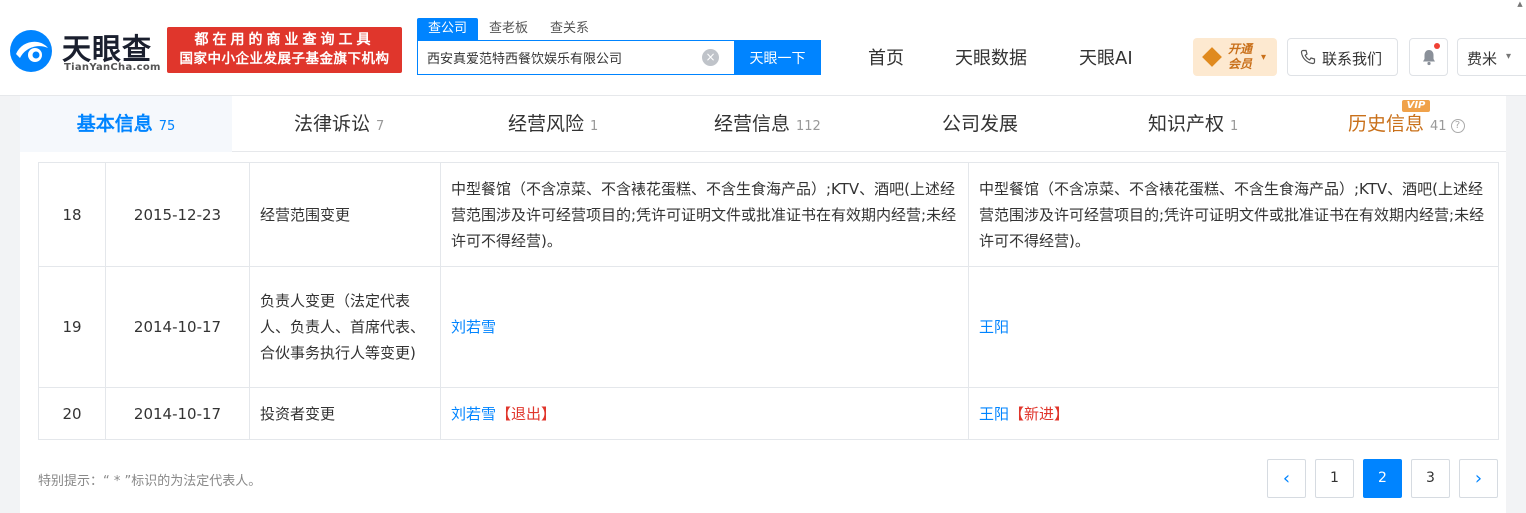 Image resolution: width=1526 pixels, height=513 pixels. What do you see at coordinates (704, 327) in the screenshot?
I see `row-before: 刘若雪` at bounding box center [704, 327].